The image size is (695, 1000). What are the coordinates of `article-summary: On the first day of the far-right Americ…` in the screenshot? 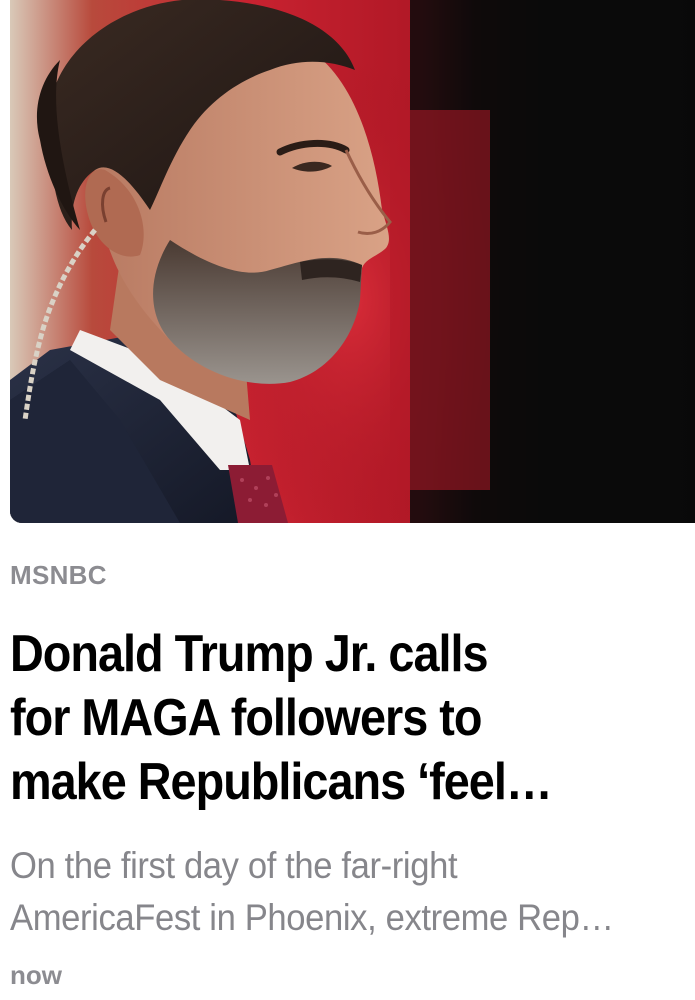 It's located at (332, 892).